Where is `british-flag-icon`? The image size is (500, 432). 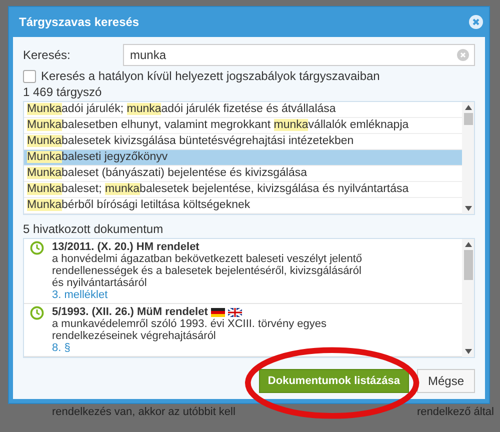
british-flag-icon is located at coordinates (235, 312).